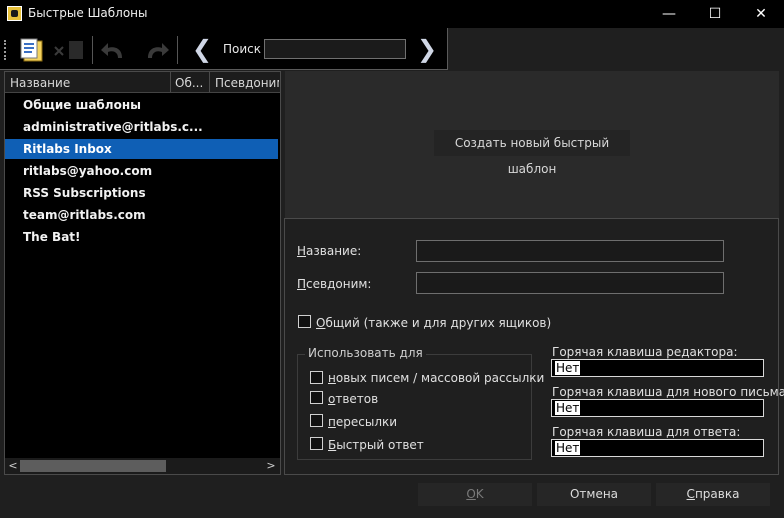  Describe the element at coordinates (570, 251) in the screenshot. I see `name-input` at that location.